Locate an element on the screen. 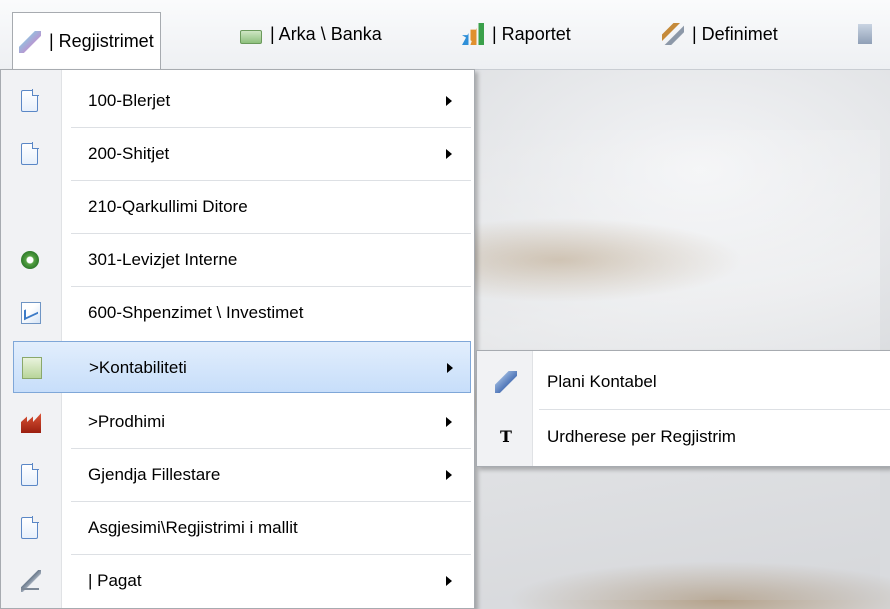  menu-item-pagat: | Pagat is located at coordinates (237, 581).